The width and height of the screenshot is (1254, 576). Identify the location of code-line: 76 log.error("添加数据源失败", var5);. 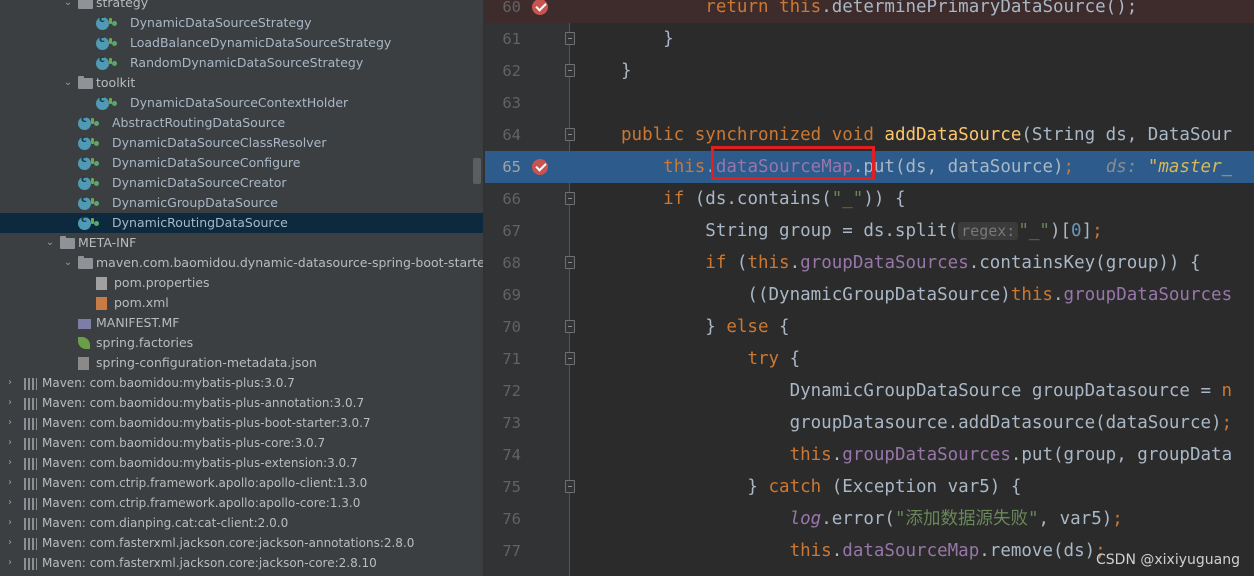
(869, 519).